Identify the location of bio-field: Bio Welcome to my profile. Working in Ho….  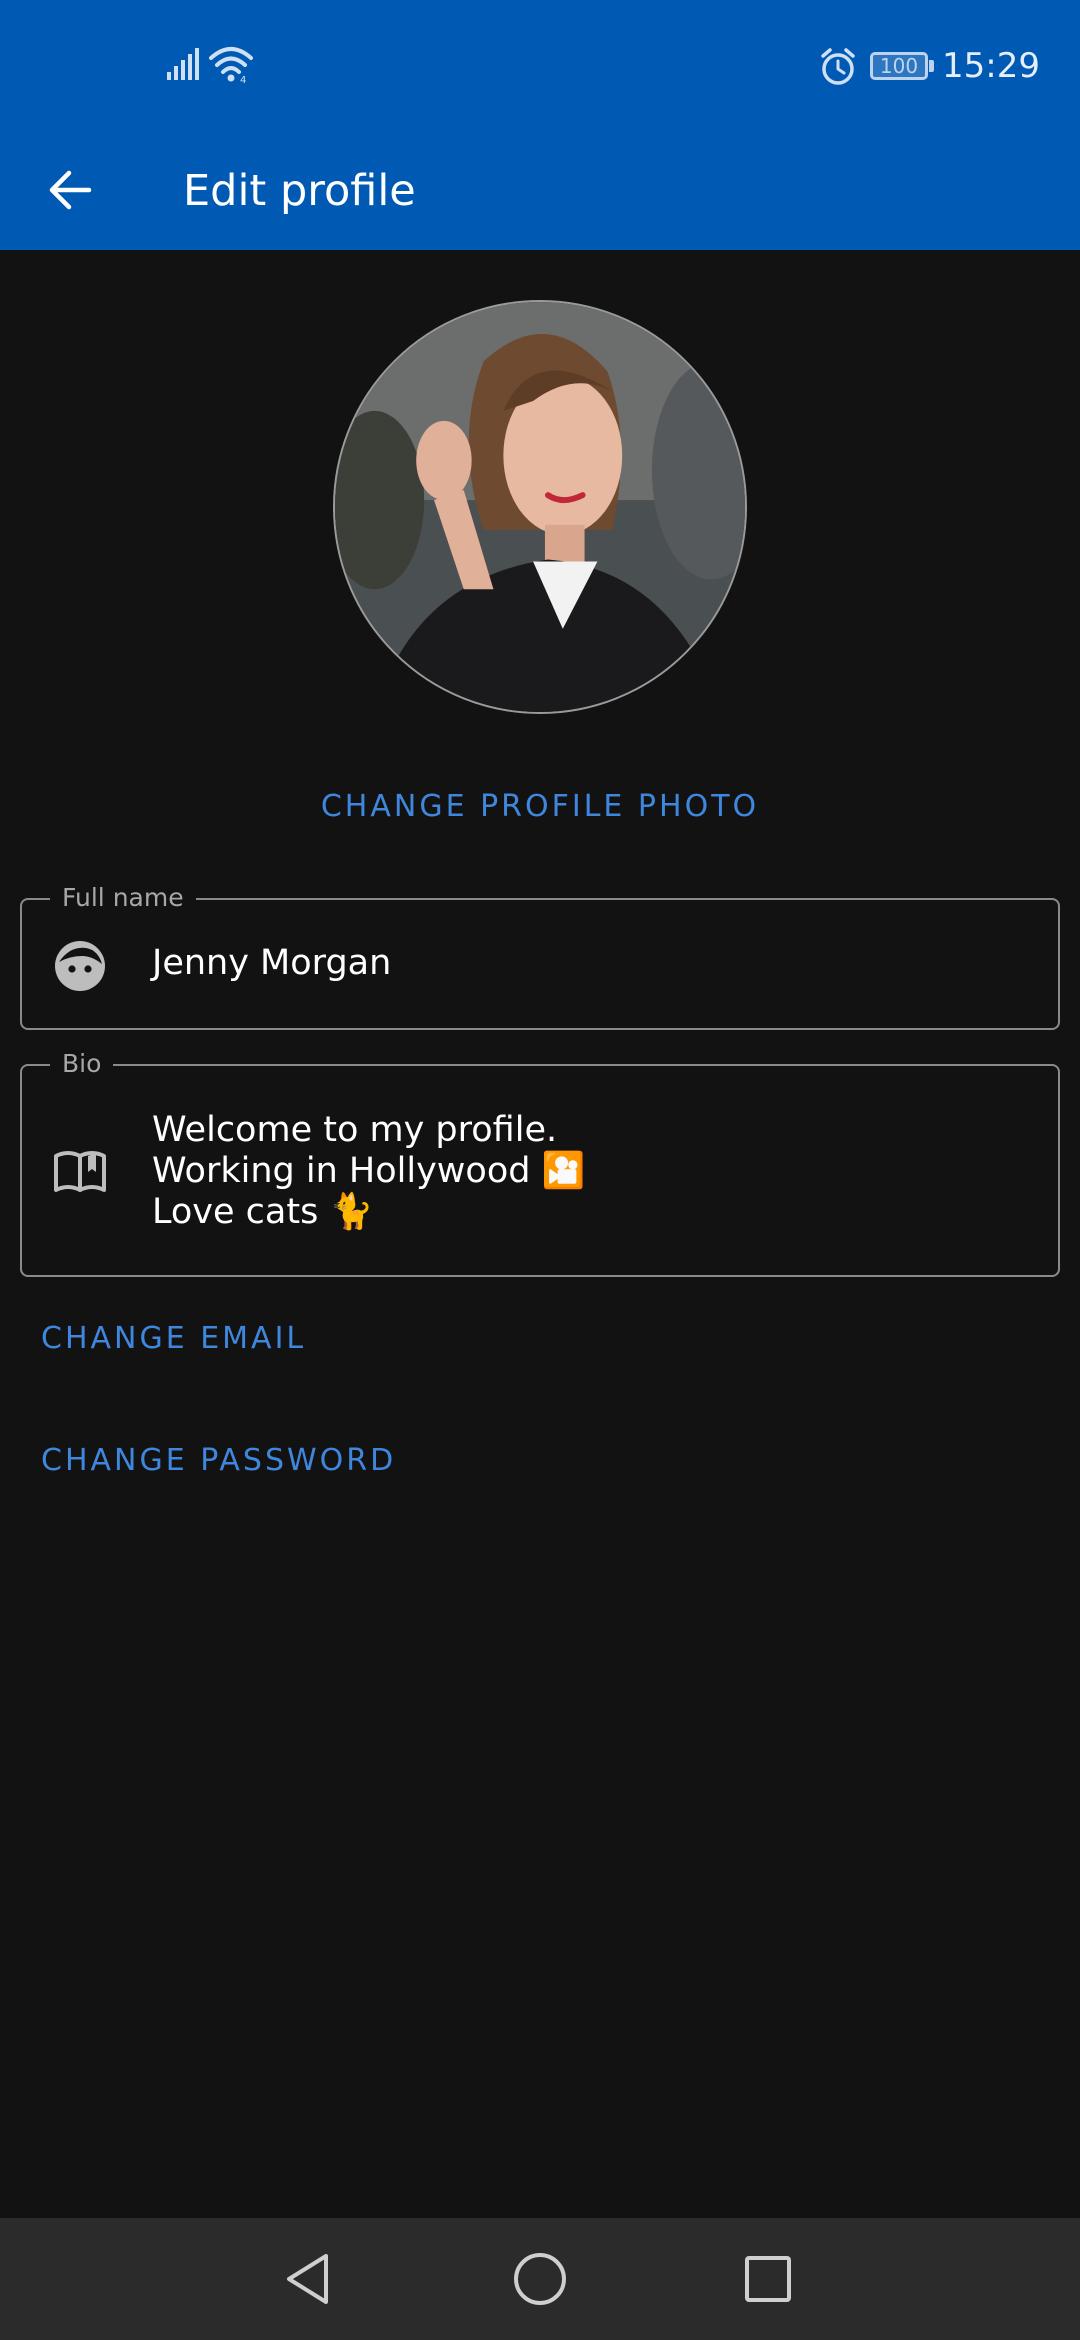
(540, 1162).